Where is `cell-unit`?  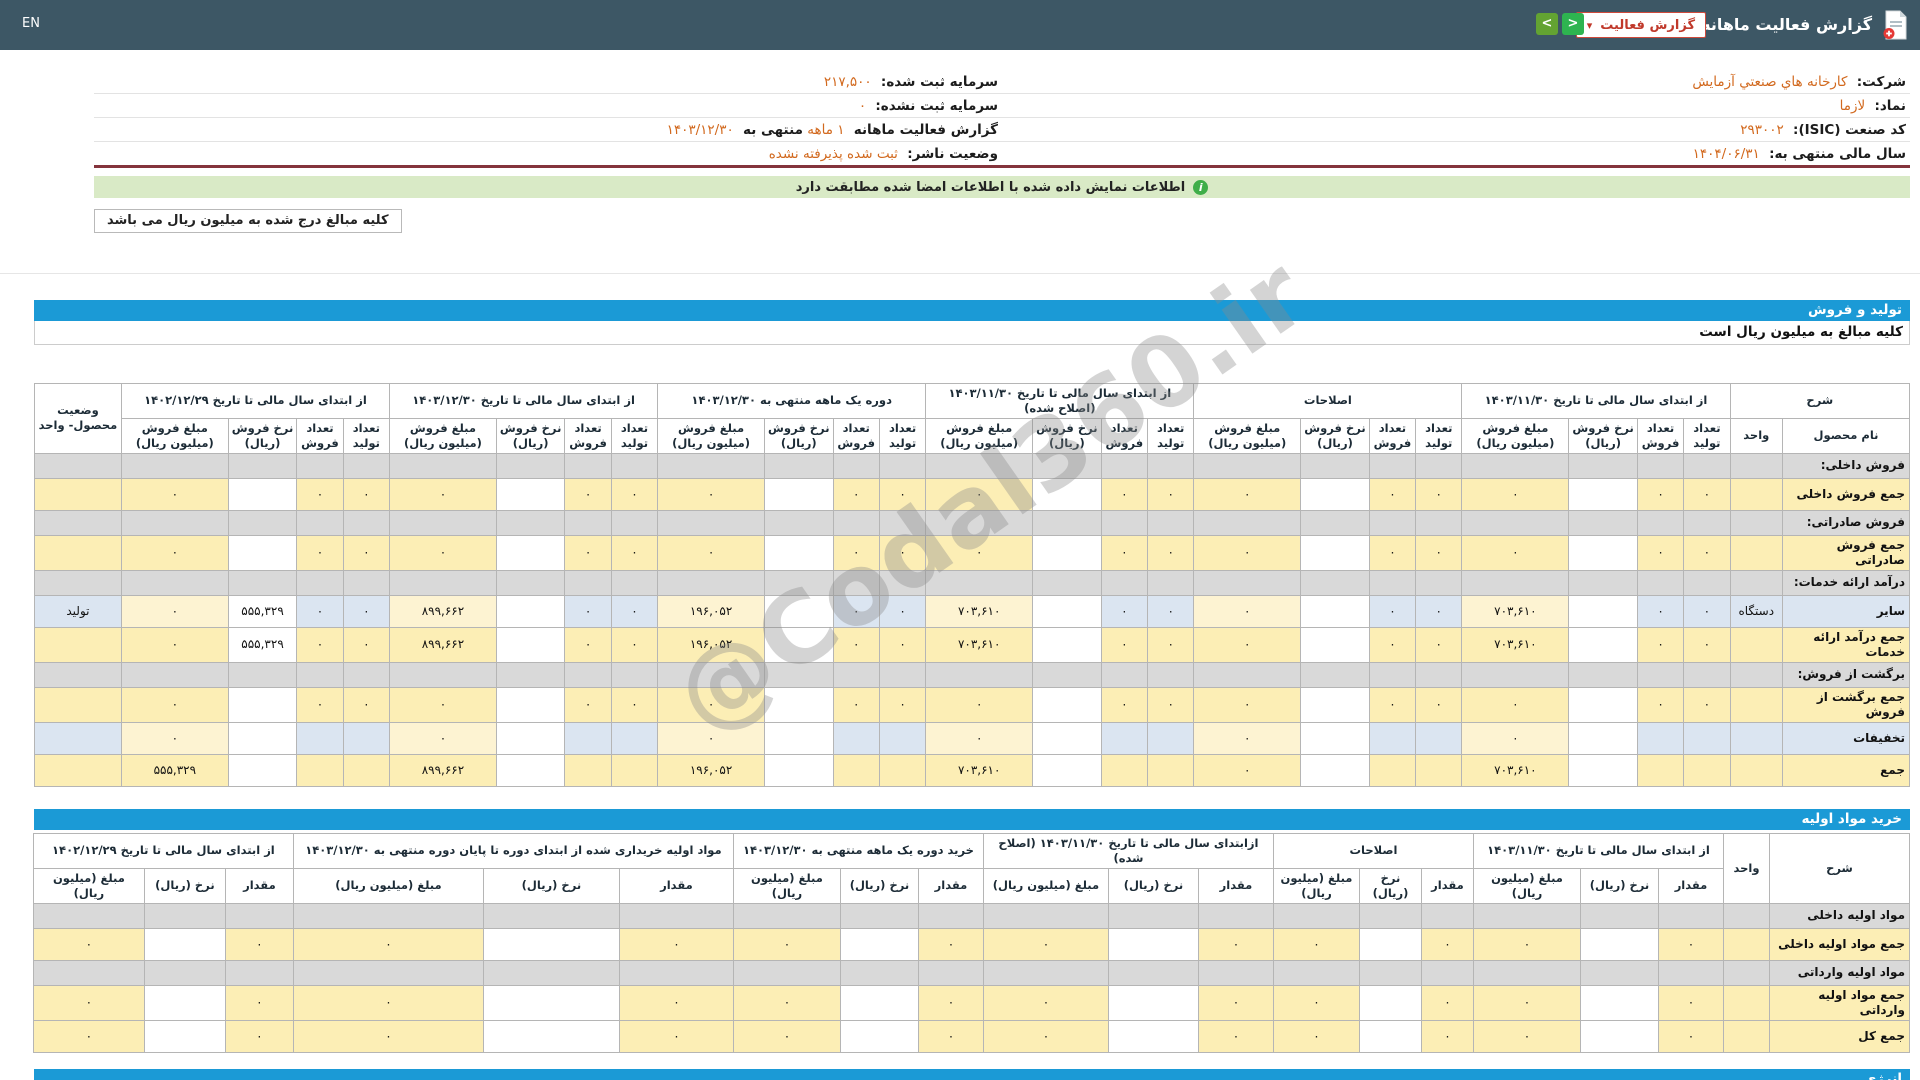
cell-unit is located at coordinates (1756, 674).